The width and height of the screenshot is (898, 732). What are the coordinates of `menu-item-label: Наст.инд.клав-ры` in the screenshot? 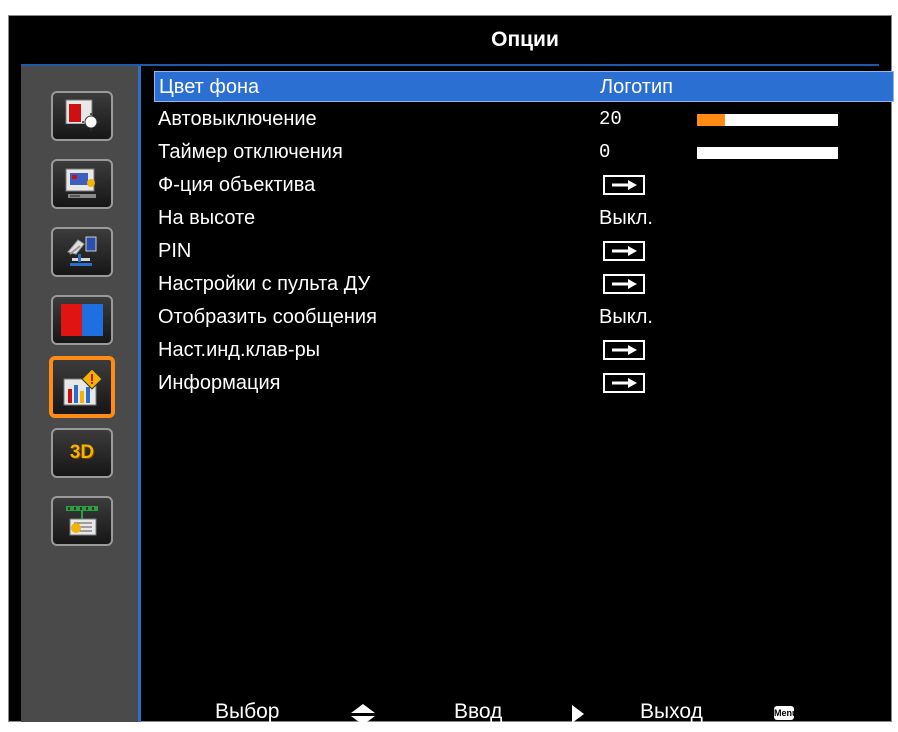 It's located at (239, 350).